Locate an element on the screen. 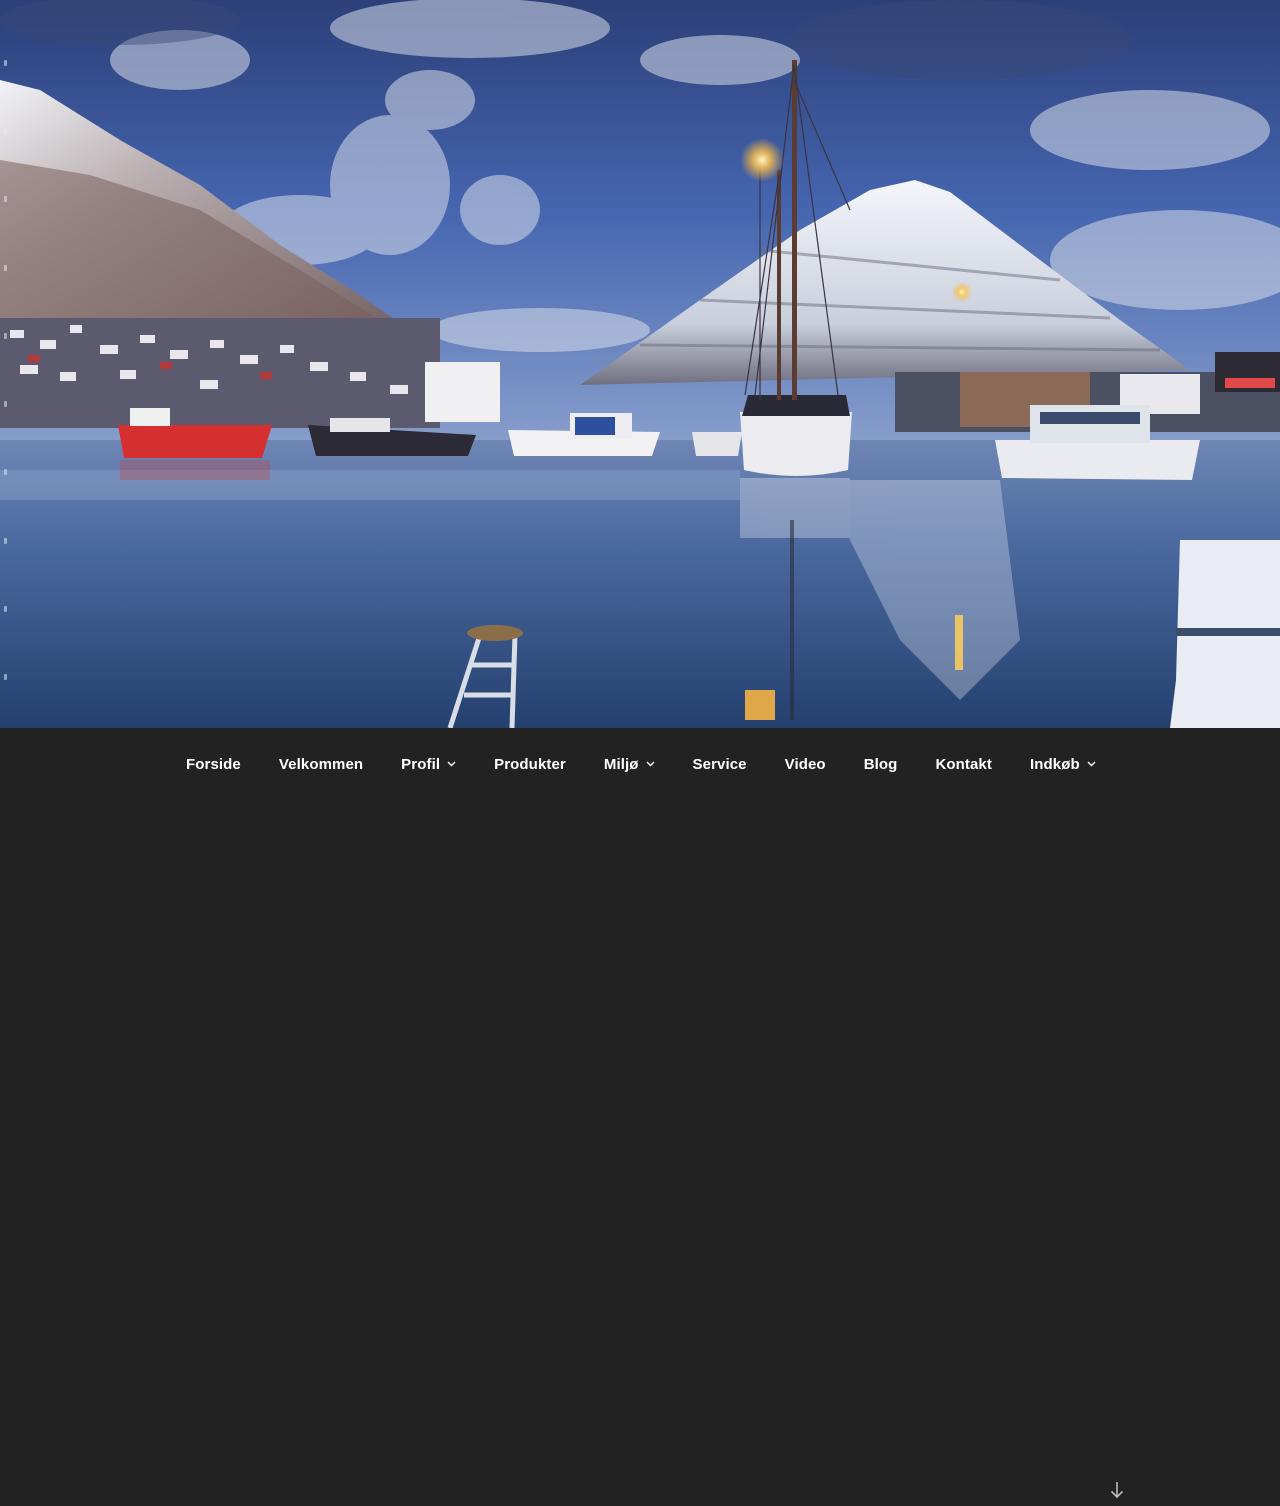  nav-item-label: Kontakt is located at coordinates (963, 764).